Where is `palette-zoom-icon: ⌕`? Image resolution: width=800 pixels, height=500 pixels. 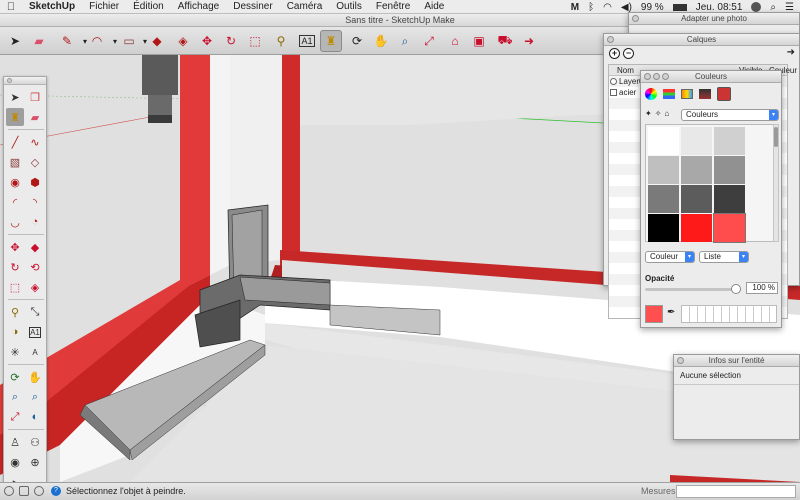 palette-zoom-icon: ⌕ is located at coordinates (15, 397).